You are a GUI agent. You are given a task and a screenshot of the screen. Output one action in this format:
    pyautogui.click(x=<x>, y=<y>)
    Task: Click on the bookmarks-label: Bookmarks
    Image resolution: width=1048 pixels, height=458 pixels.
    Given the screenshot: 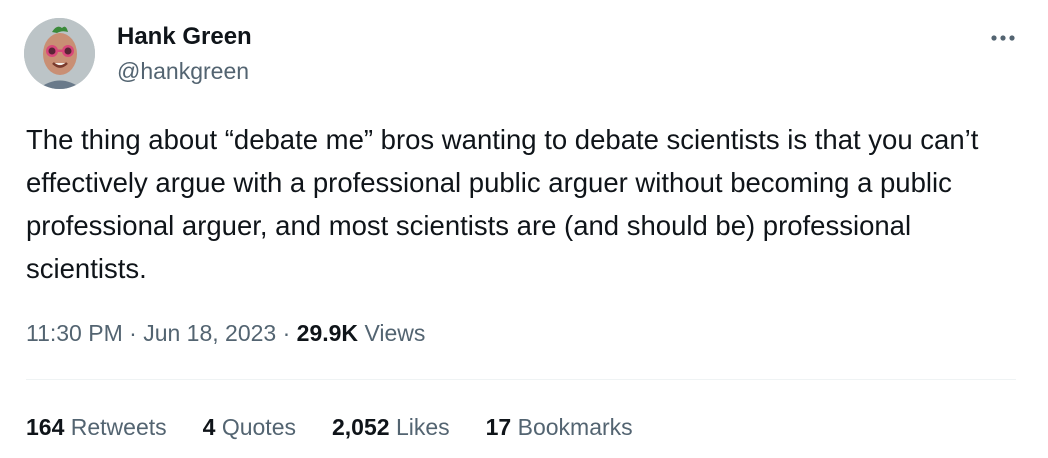 What is the action you would take?
    pyautogui.click(x=575, y=427)
    